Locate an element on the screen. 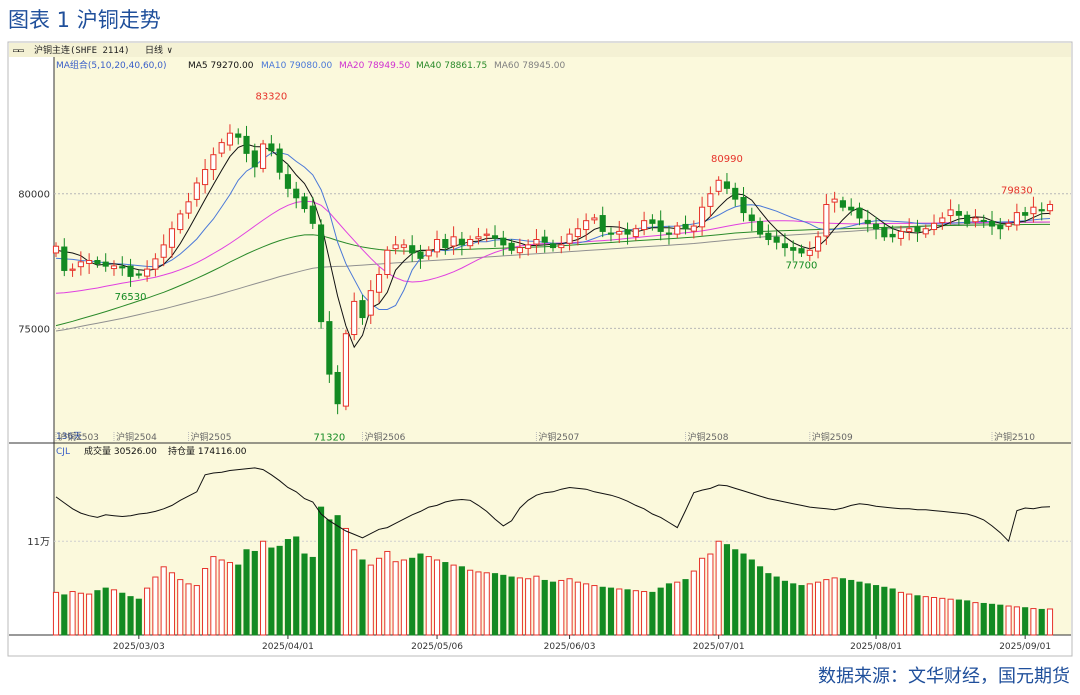 The height and width of the screenshot is (695, 1080). date-tick-label: 2025/07/01 is located at coordinates (719, 647).